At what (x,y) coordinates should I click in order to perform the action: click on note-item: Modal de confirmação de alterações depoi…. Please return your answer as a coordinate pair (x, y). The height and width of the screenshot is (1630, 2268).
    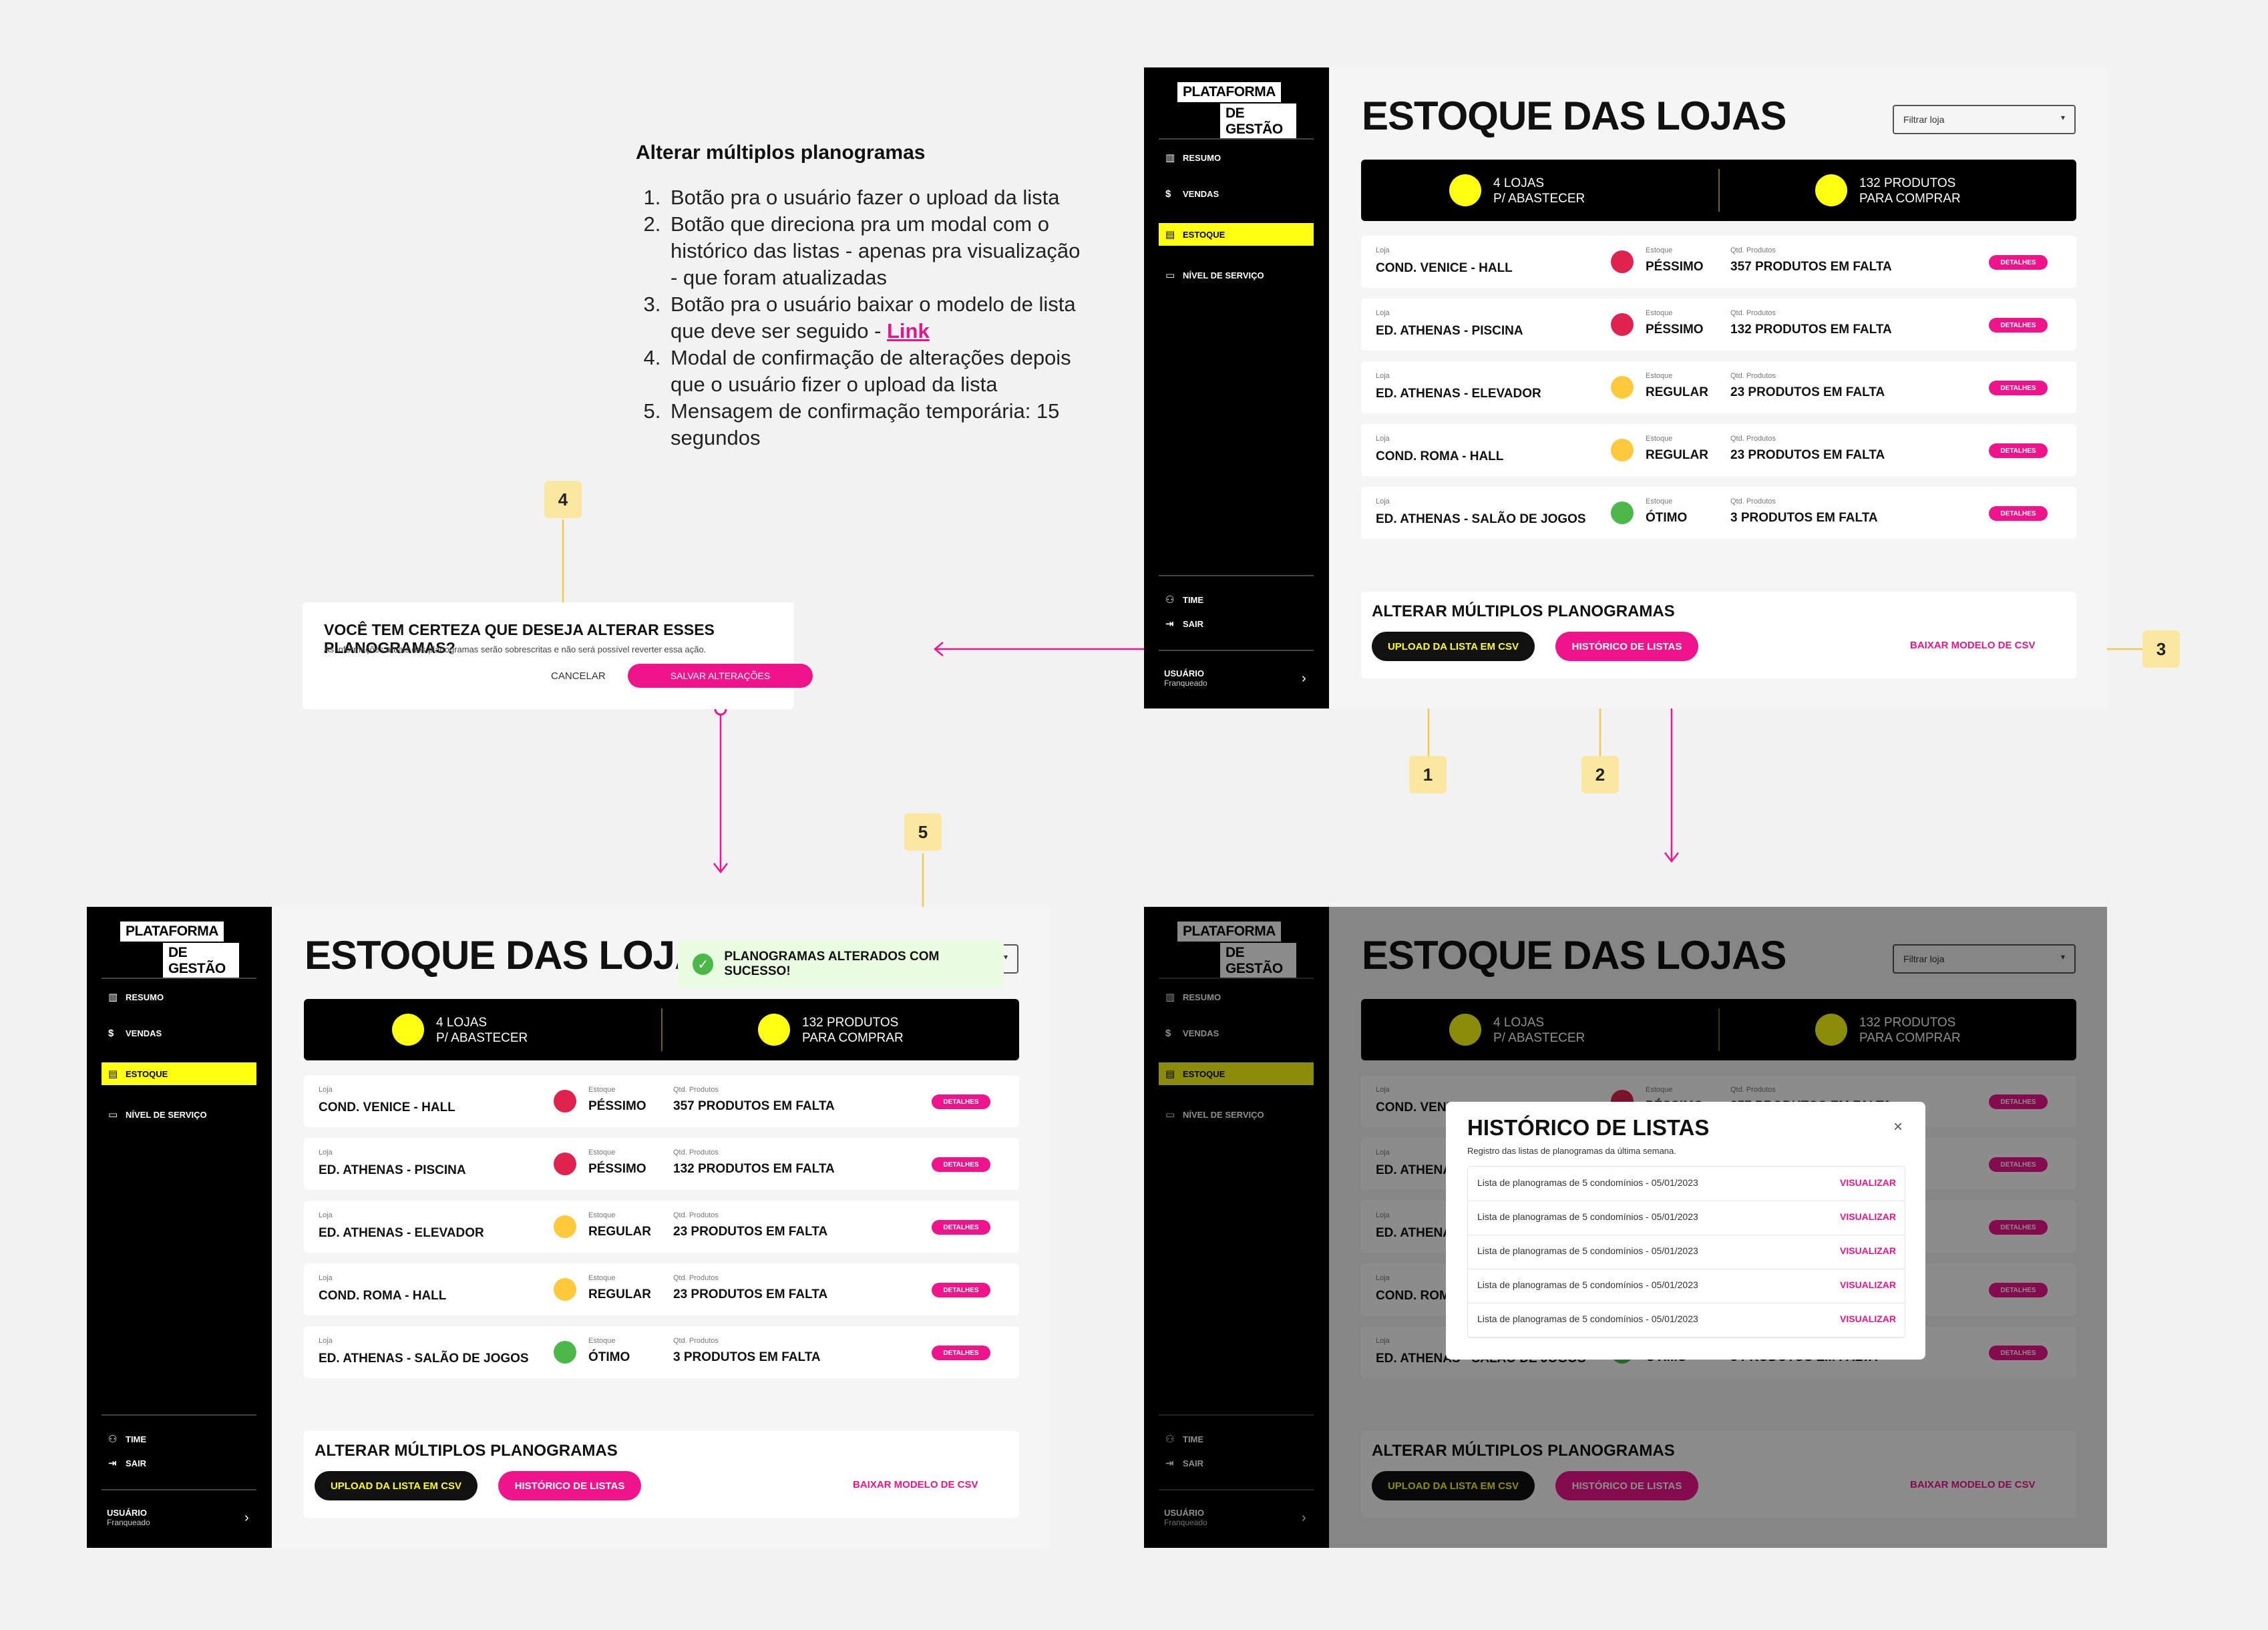
    Looking at the image, I should click on (879, 371).